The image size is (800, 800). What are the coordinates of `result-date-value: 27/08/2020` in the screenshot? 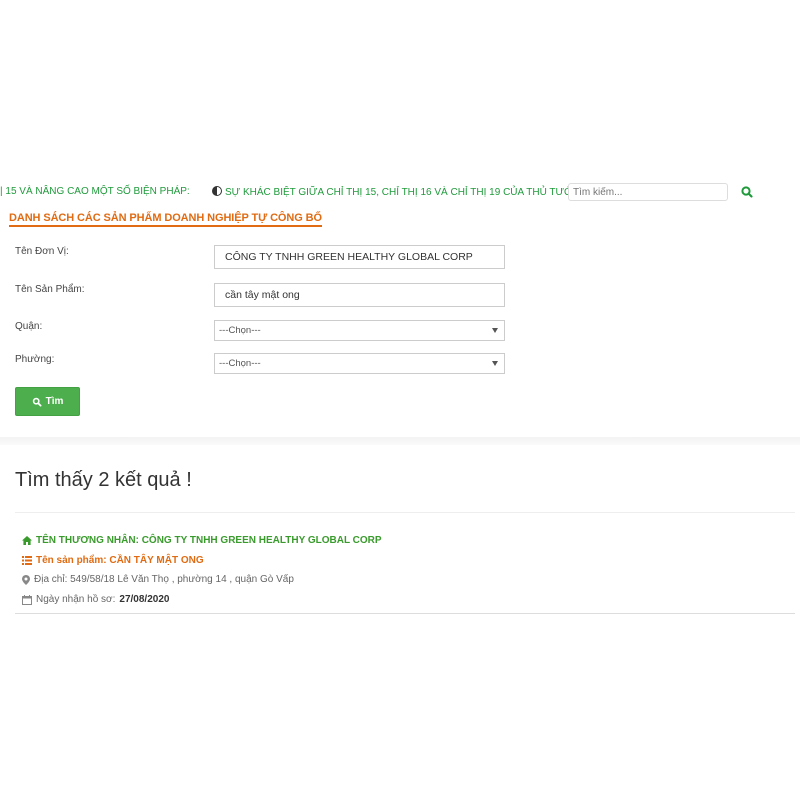 It's located at (144, 599).